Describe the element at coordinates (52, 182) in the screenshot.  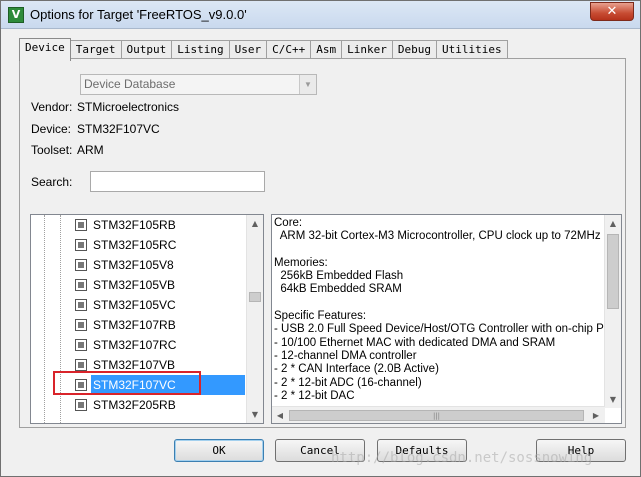
I see `search-label: Search:` at that location.